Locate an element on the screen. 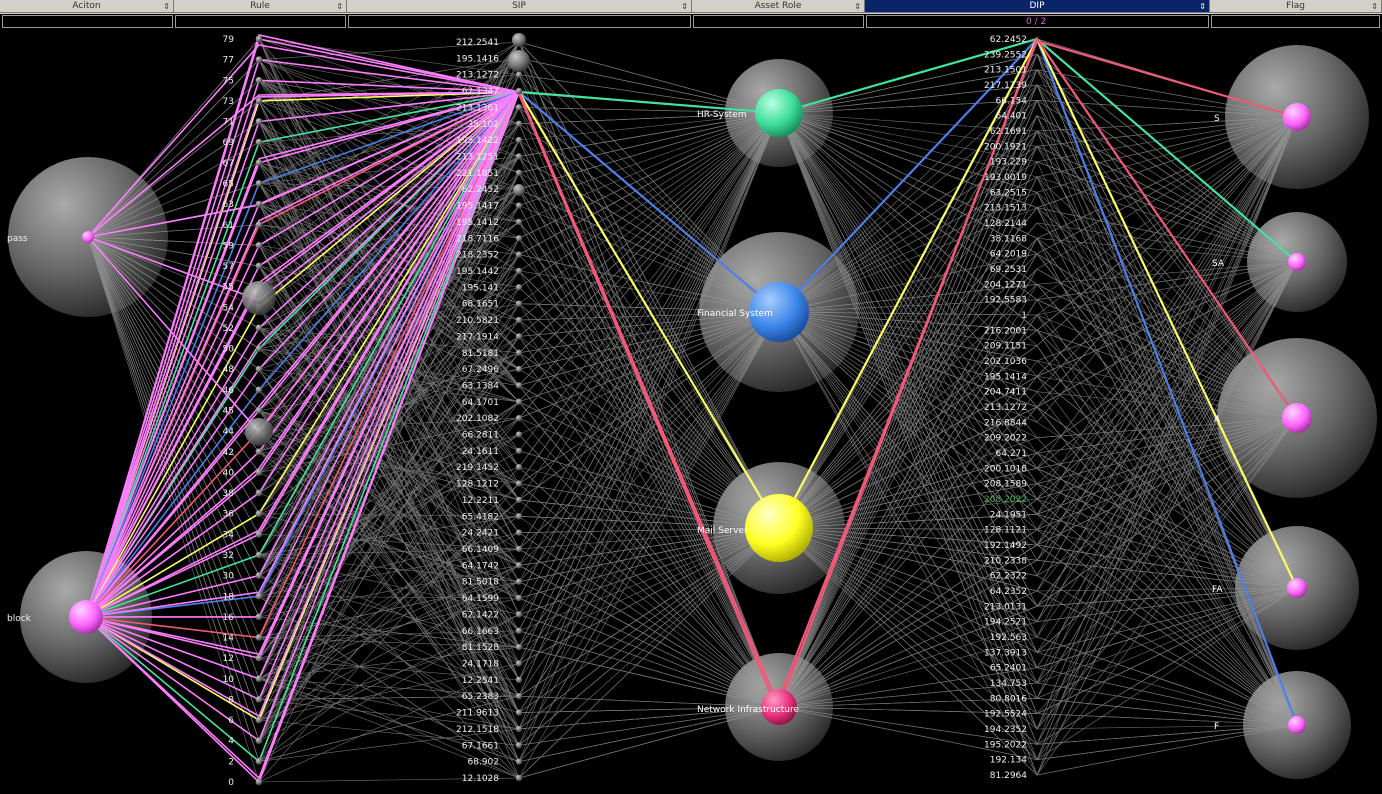  column-header-asset-role: Asset Role ⇕ is located at coordinates (778, 6).